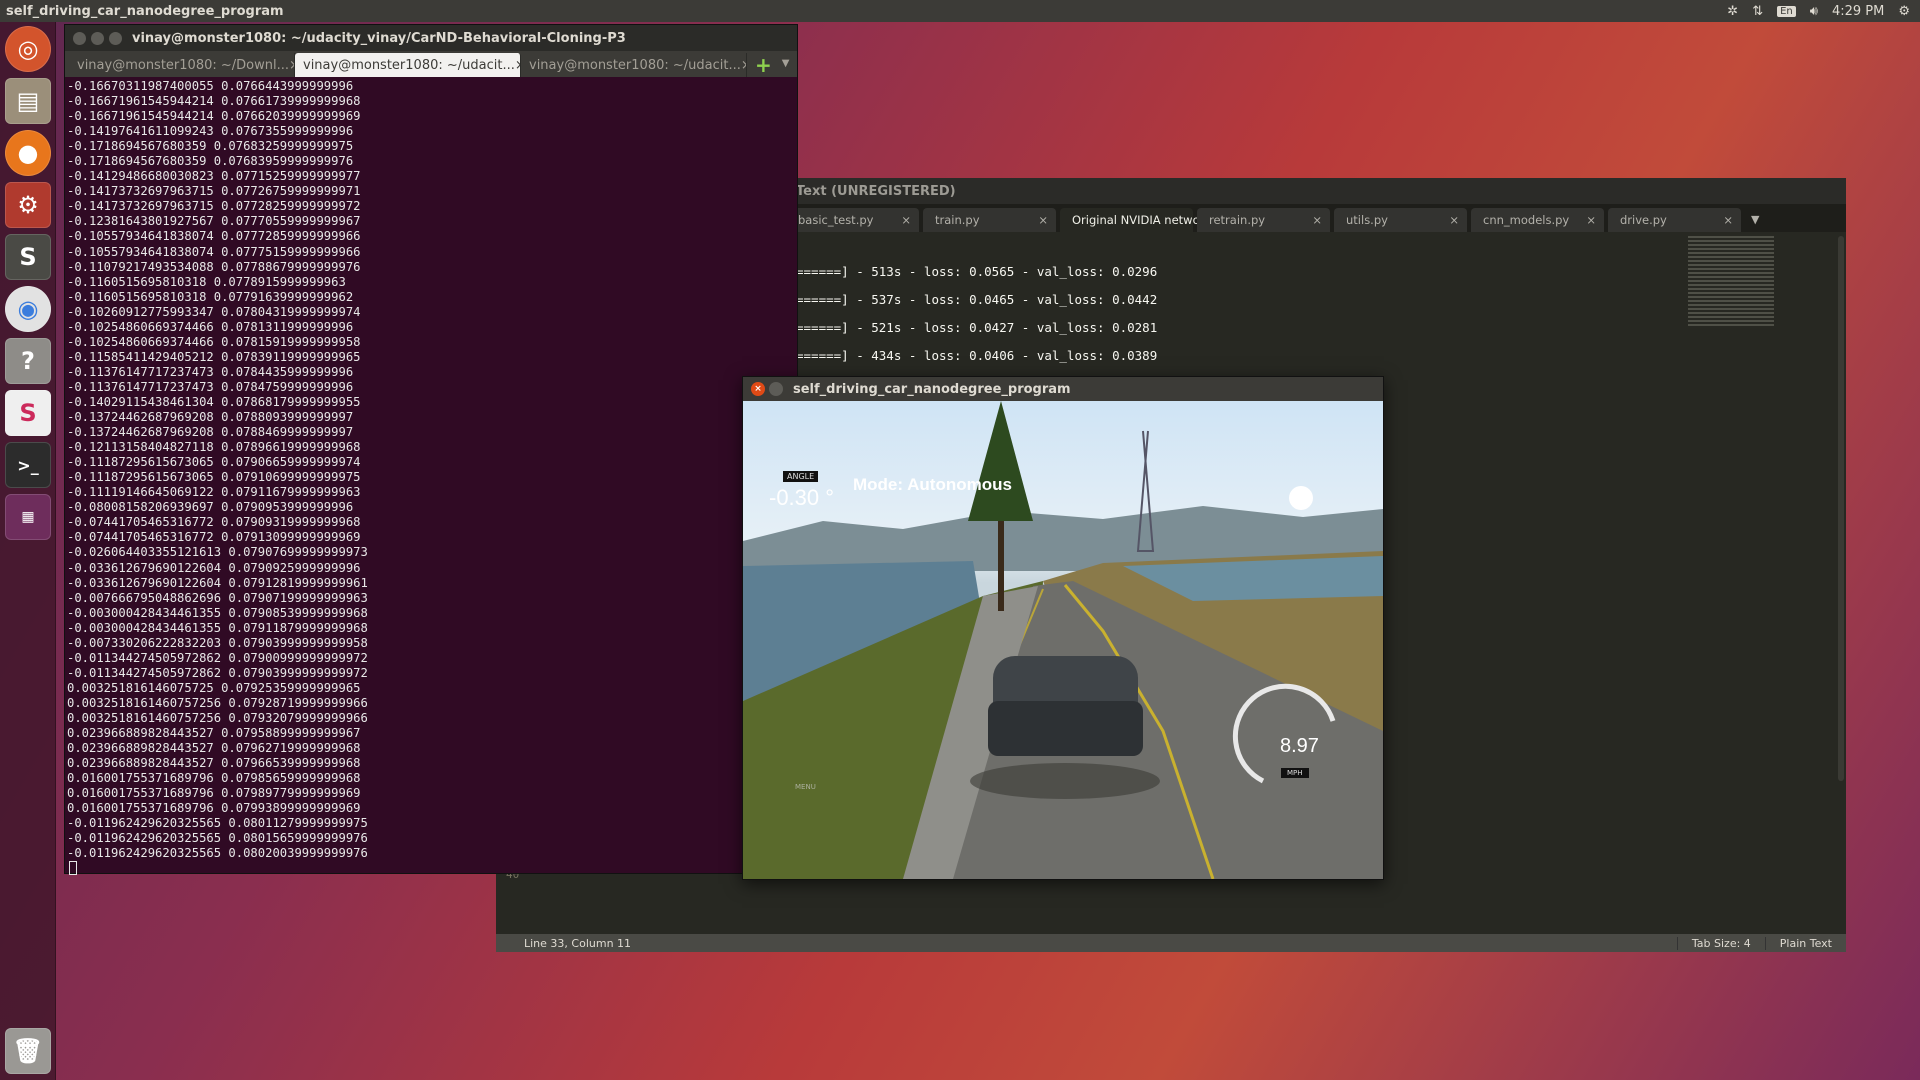  I want to click on terminal-line: -0.13724462687969208 0.0788093999999997, so click(210, 417).